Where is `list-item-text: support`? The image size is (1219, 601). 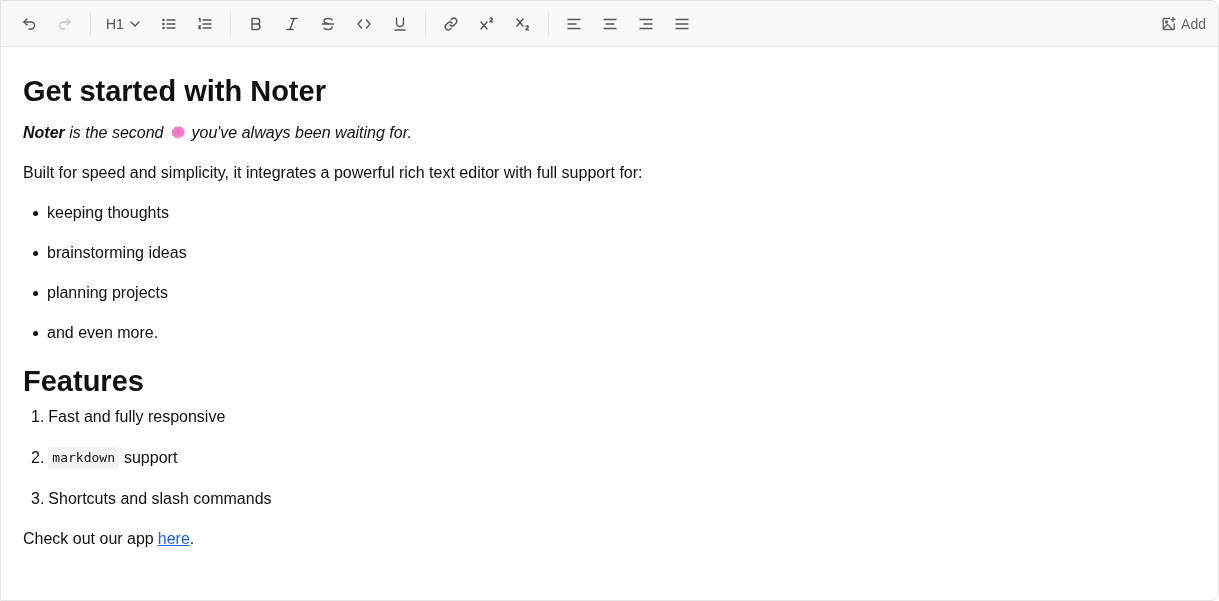 list-item-text: support is located at coordinates (150, 458).